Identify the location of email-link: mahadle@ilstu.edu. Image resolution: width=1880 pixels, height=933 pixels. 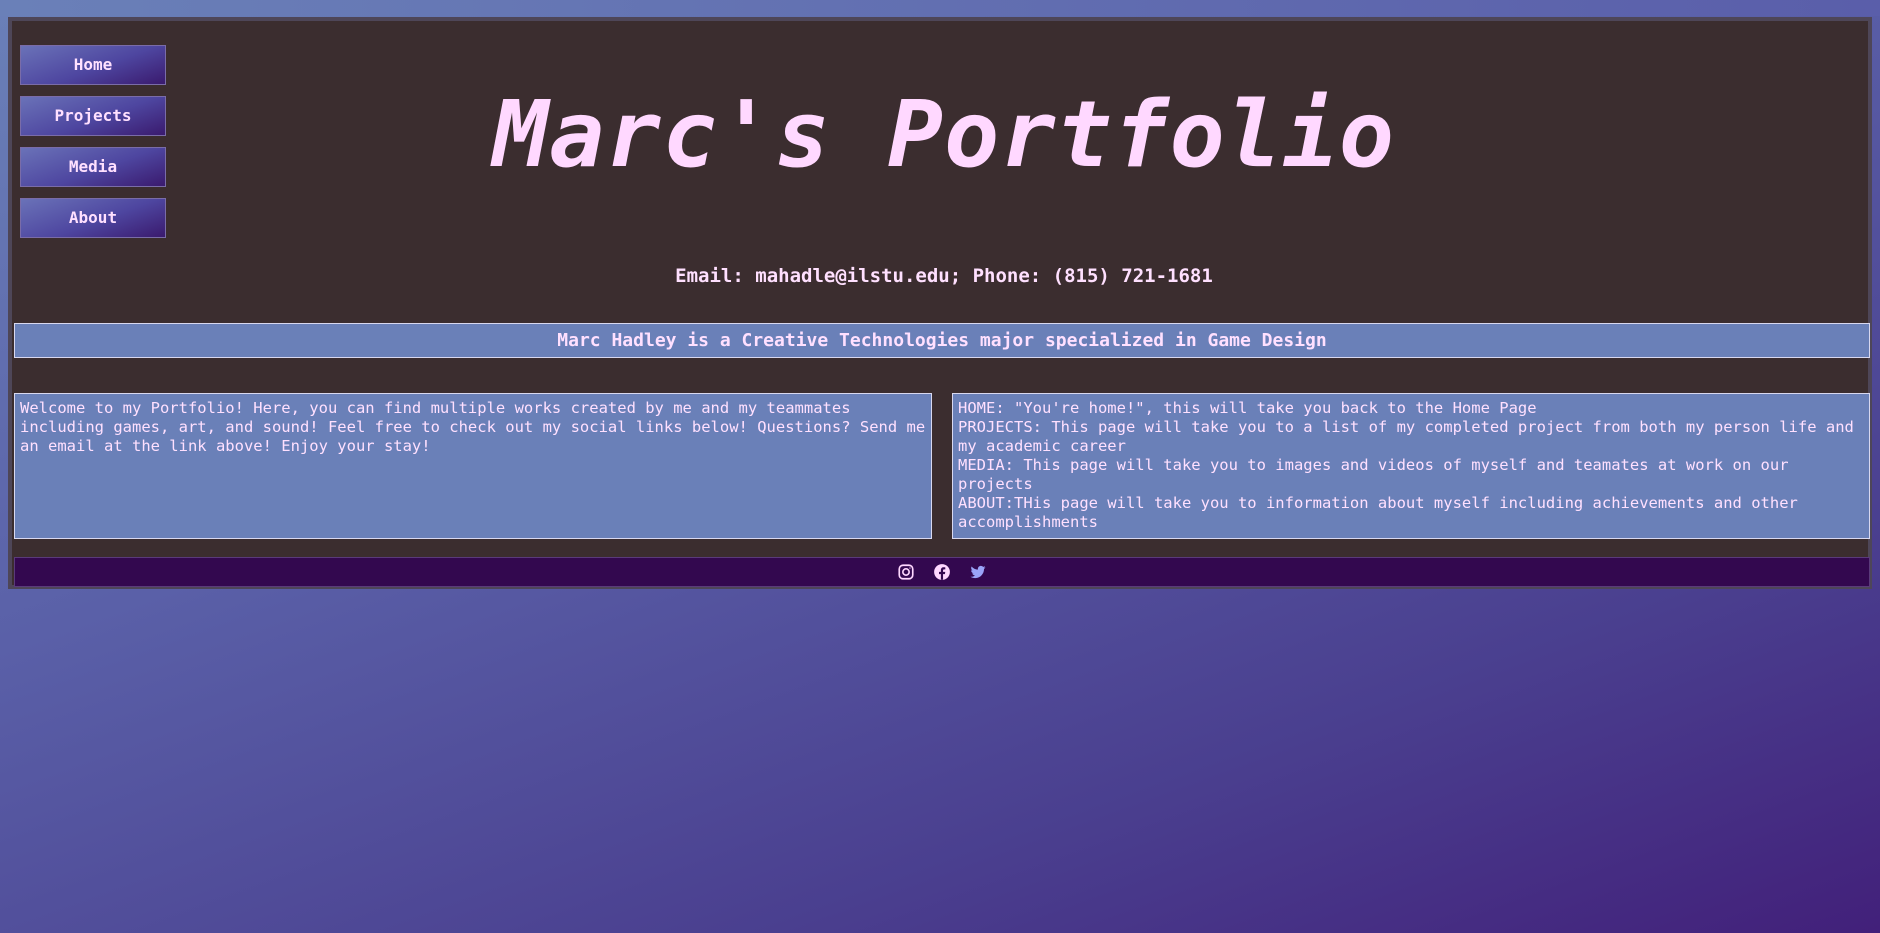
(852, 276).